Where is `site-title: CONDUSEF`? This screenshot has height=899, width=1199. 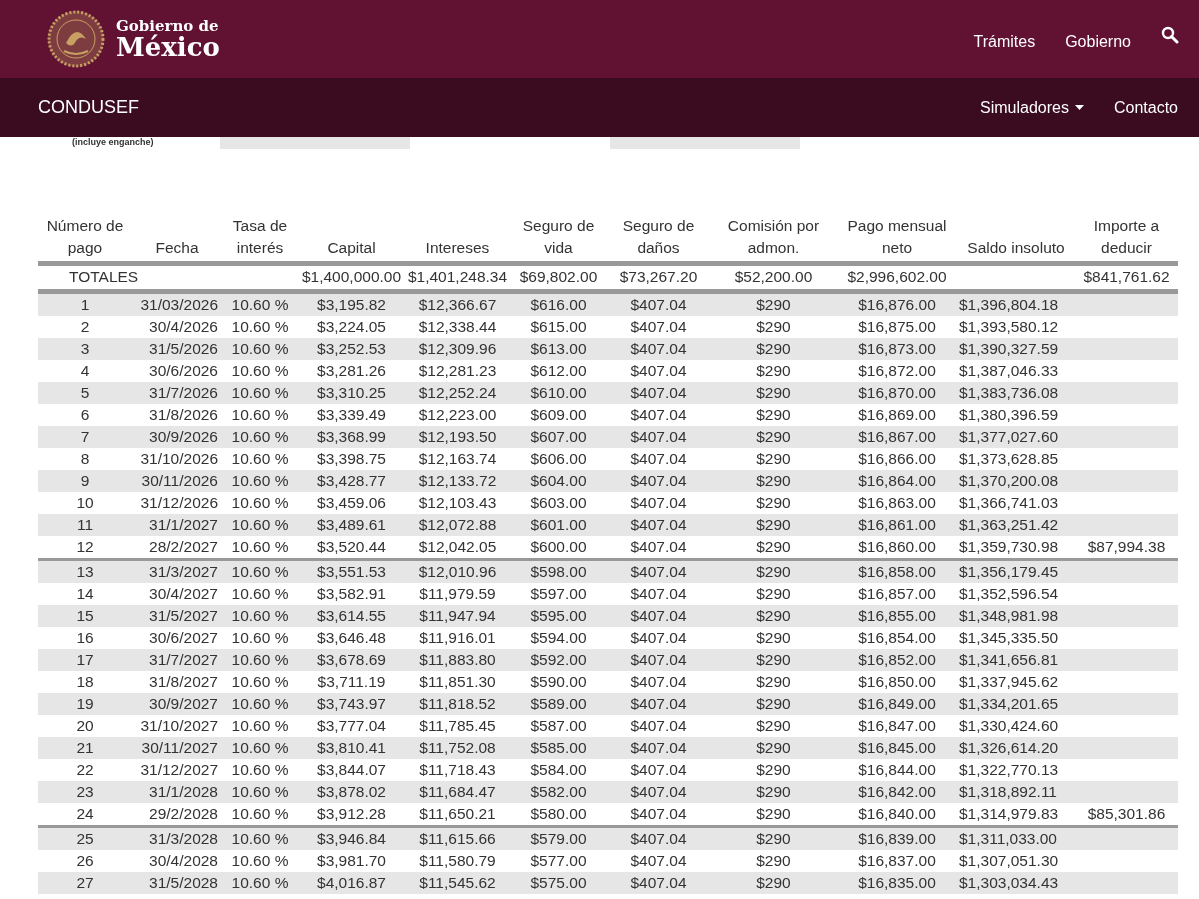
site-title: CONDUSEF is located at coordinates (88, 107).